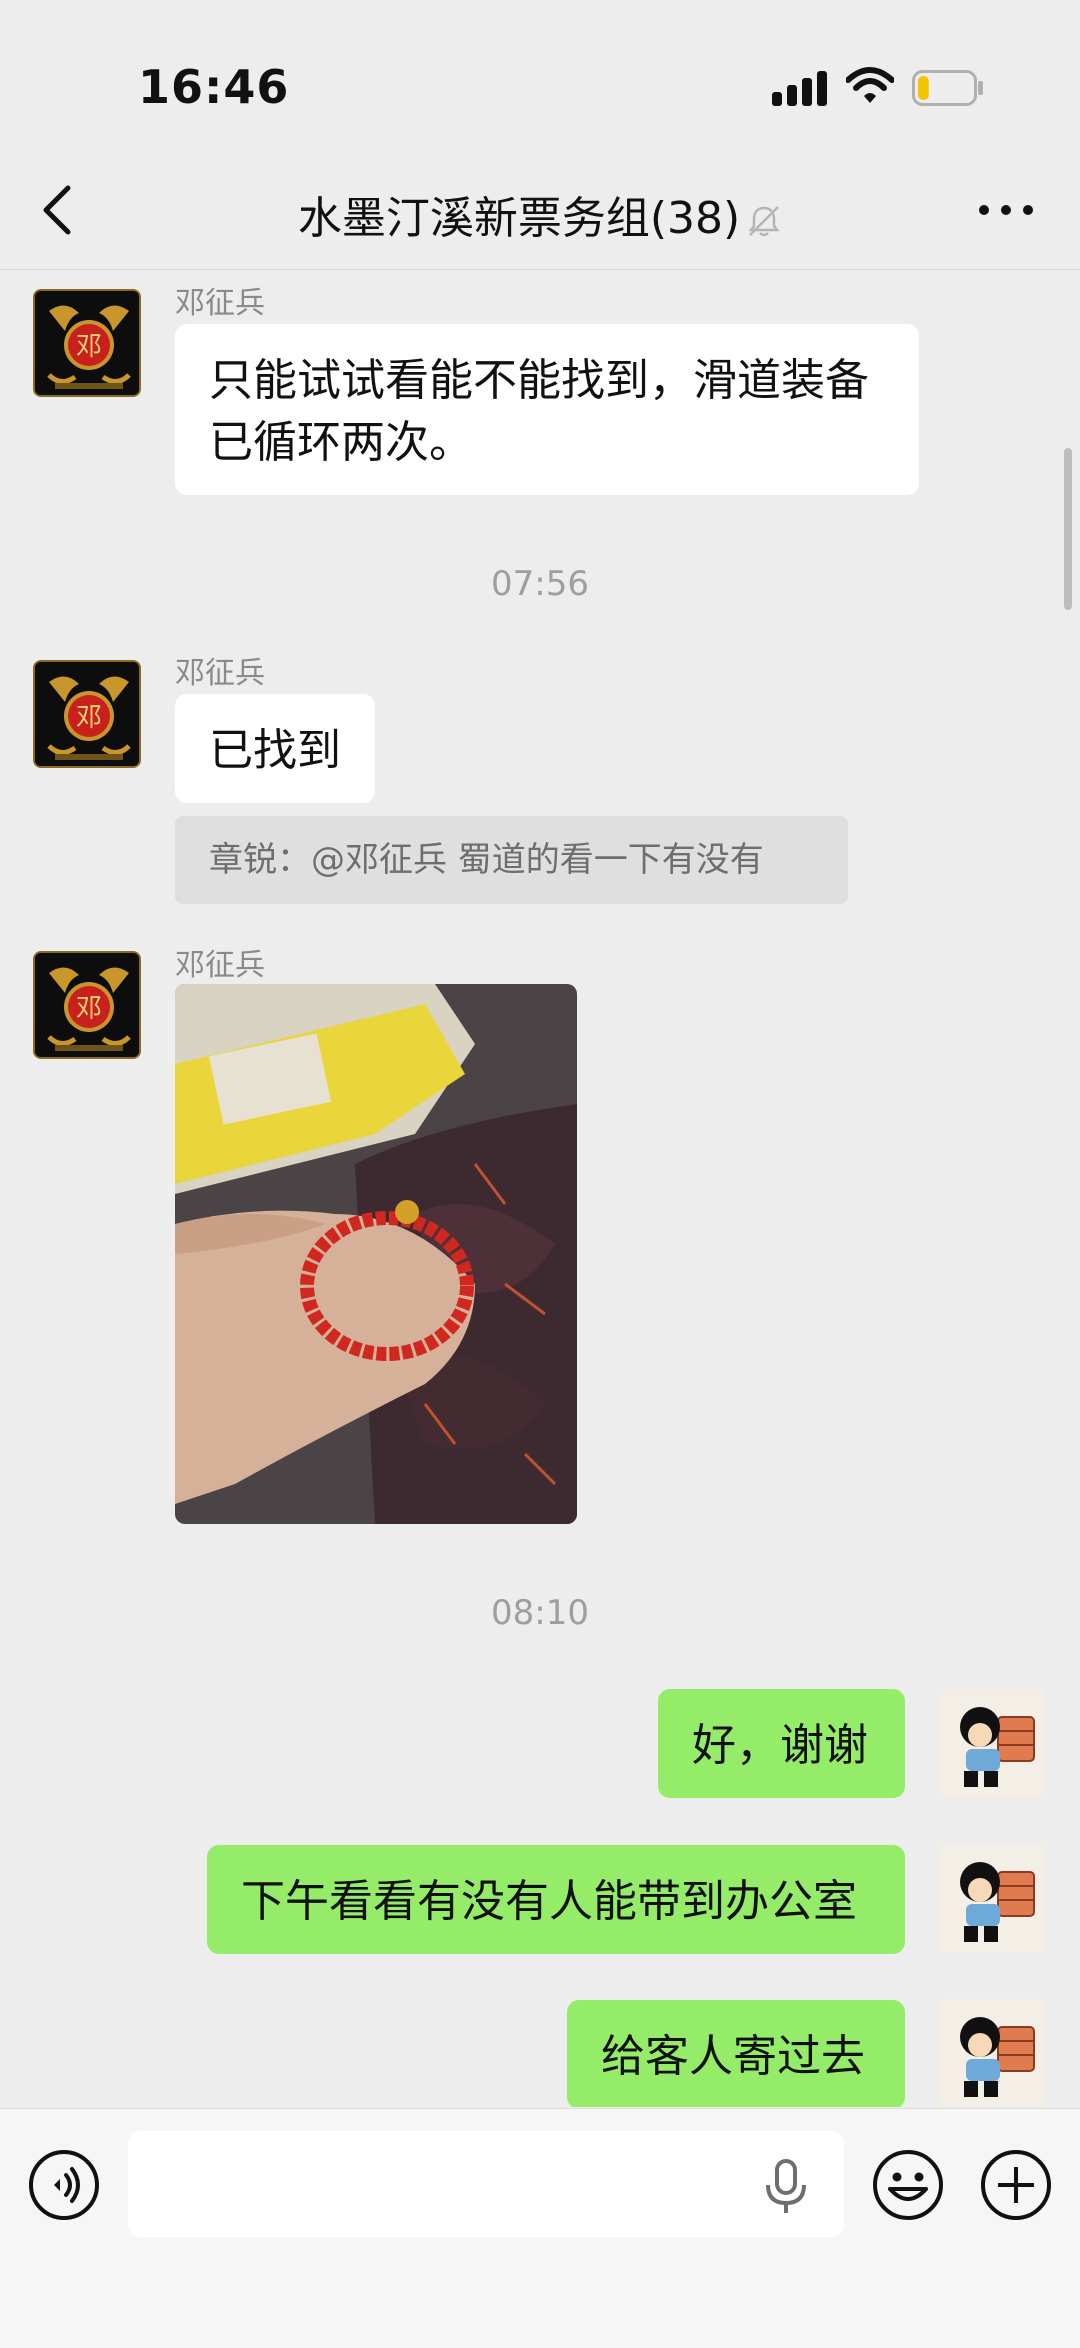 This screenshot has width=1080, height=2348. I want to click on chat-title-wrap: 水墨汀溪新票务组(38), so click(540, 214).